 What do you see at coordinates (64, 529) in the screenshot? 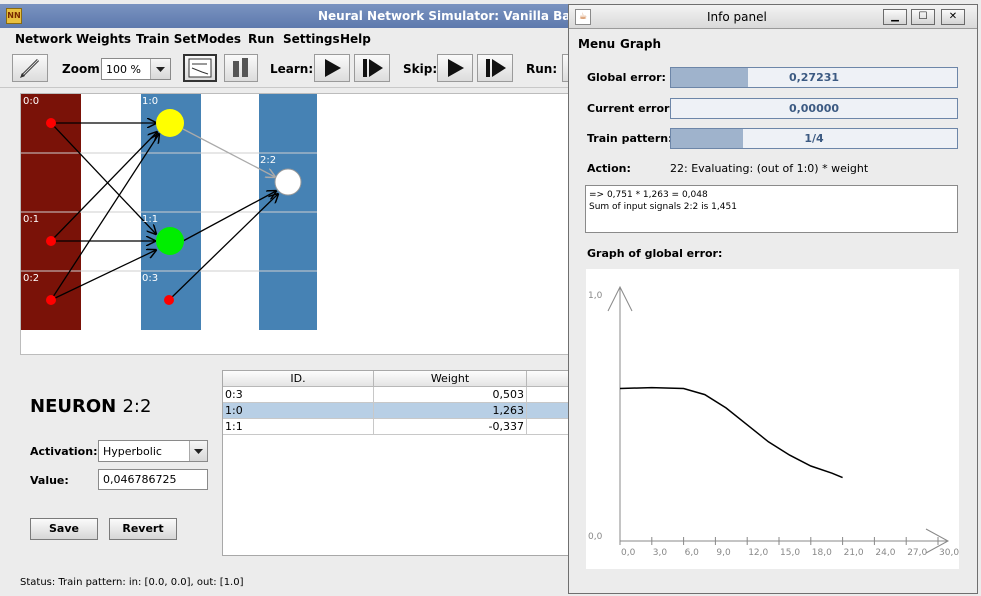
I see `save-button: Save` at bounding box center [64, 529].